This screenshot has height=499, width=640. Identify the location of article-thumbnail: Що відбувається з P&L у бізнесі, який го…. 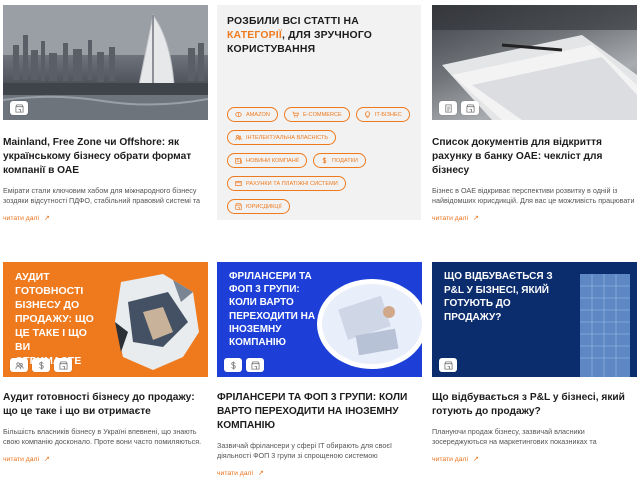
(534, 319).